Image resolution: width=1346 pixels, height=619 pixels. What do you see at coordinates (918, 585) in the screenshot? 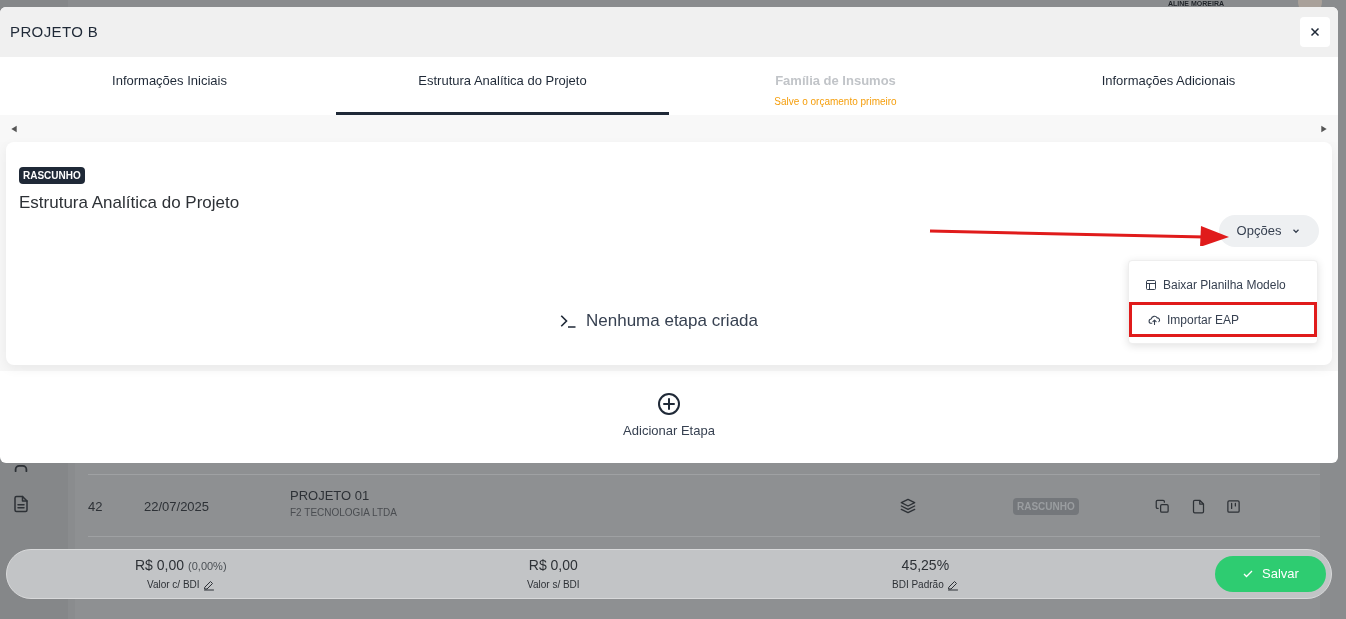
I see `amount-label: BDI Padrão` at bounding box center [918, 585].